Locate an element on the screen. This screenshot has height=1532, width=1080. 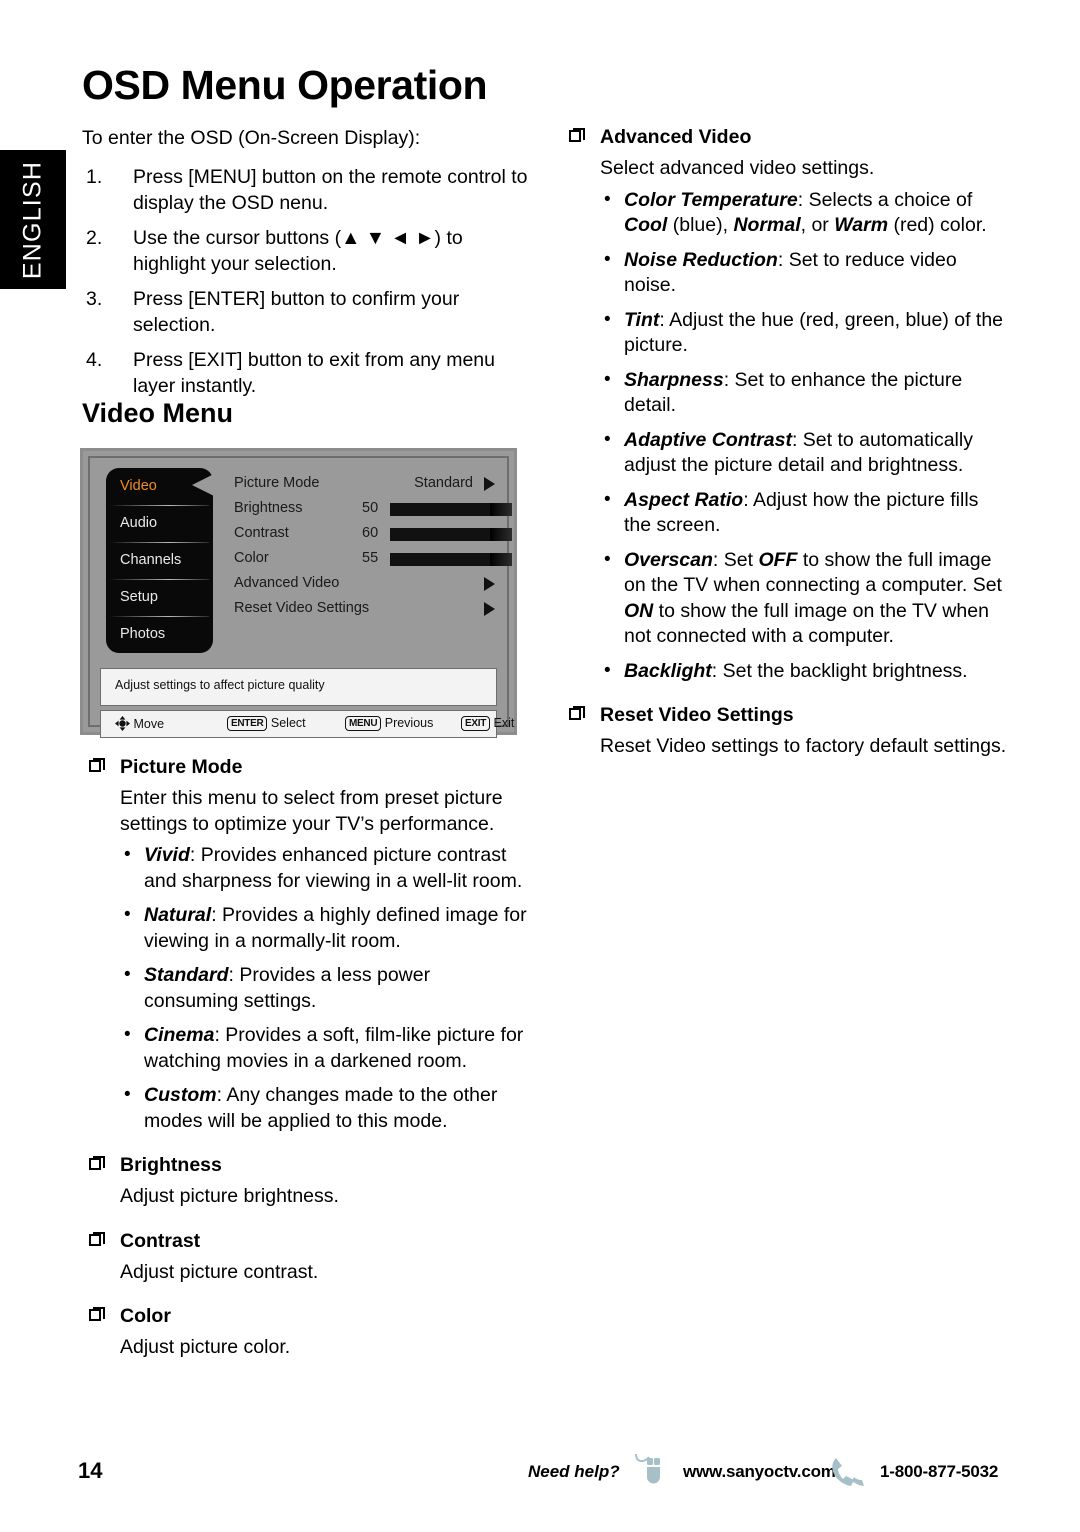
section-body: Adjust picture brightness. is located at coordinates (229, 1196).